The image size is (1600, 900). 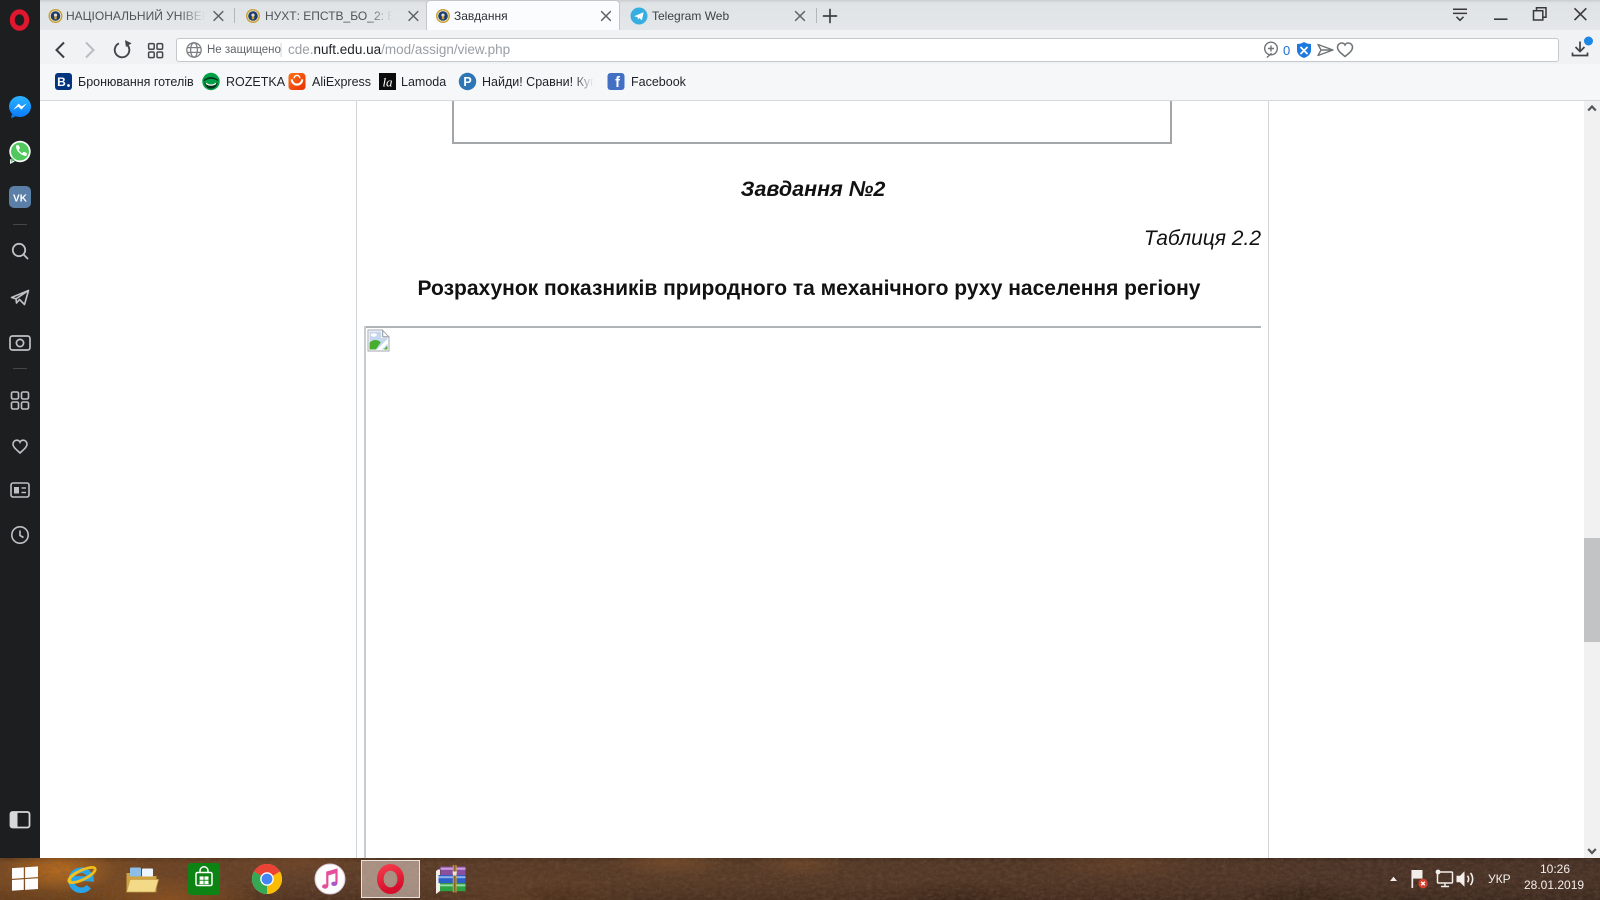 What do you see at coordinates (387, 82) in the screenshot?
I see `svg-text: la` at bounding box center [387, 82].